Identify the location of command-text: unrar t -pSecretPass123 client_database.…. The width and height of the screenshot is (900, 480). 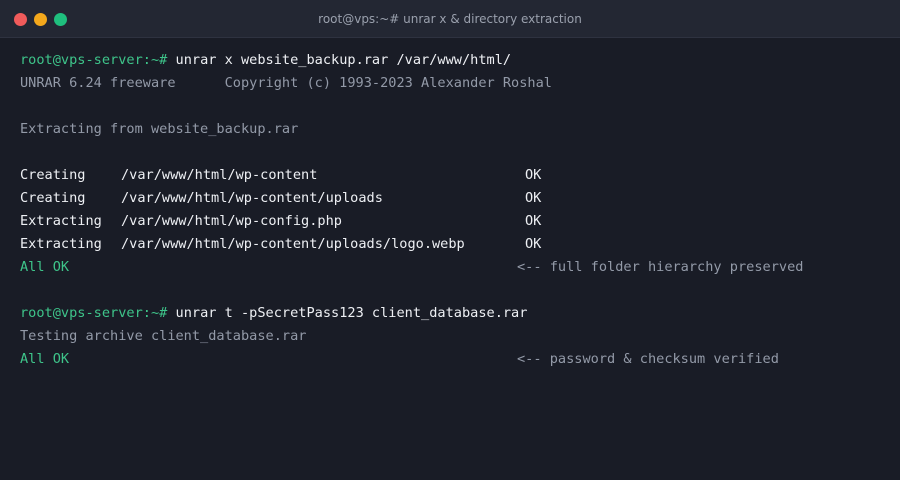
(347, 313).